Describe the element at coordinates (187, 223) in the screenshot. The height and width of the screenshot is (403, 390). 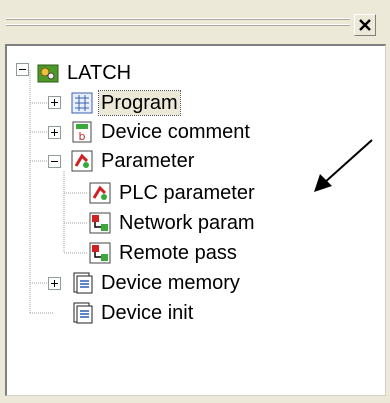
I see `tree-node-label: Network param` at that location.